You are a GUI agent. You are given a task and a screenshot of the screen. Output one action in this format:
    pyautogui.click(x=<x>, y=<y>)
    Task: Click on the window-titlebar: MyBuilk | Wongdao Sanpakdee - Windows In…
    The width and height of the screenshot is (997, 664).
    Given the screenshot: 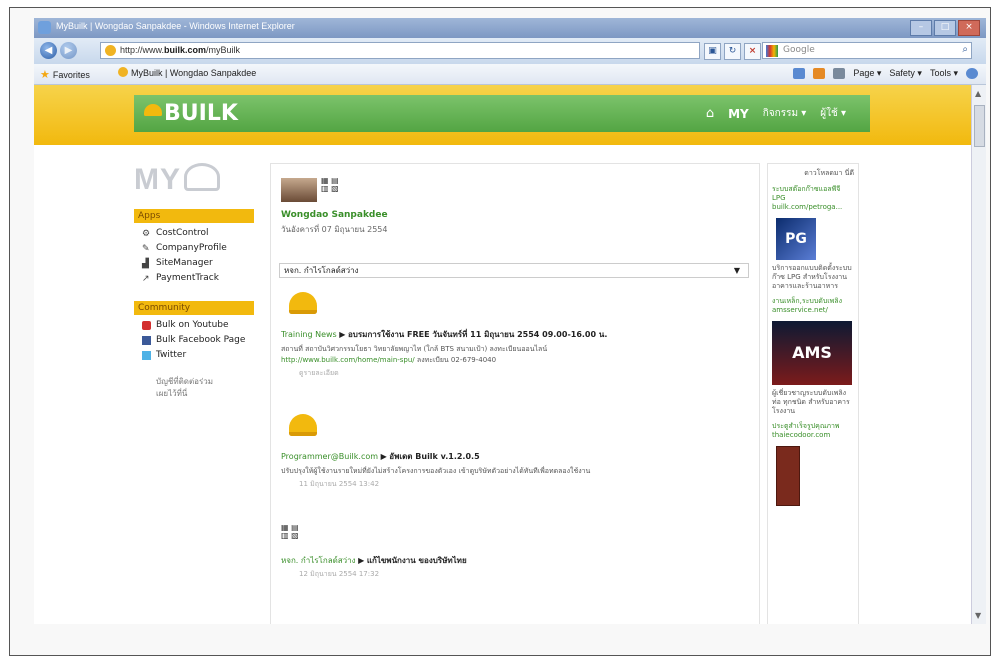 What is the action you would take?
    pyautogui.click(x=510, y=28)
    